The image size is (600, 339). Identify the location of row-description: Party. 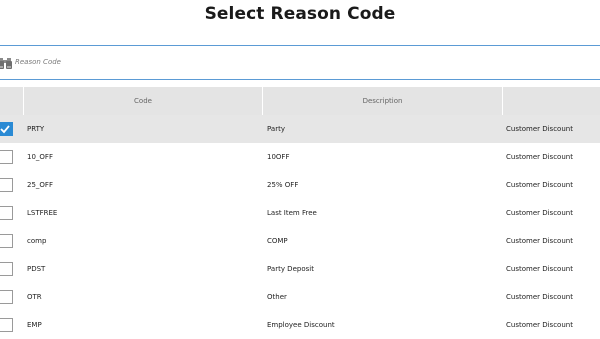
(276, 129).